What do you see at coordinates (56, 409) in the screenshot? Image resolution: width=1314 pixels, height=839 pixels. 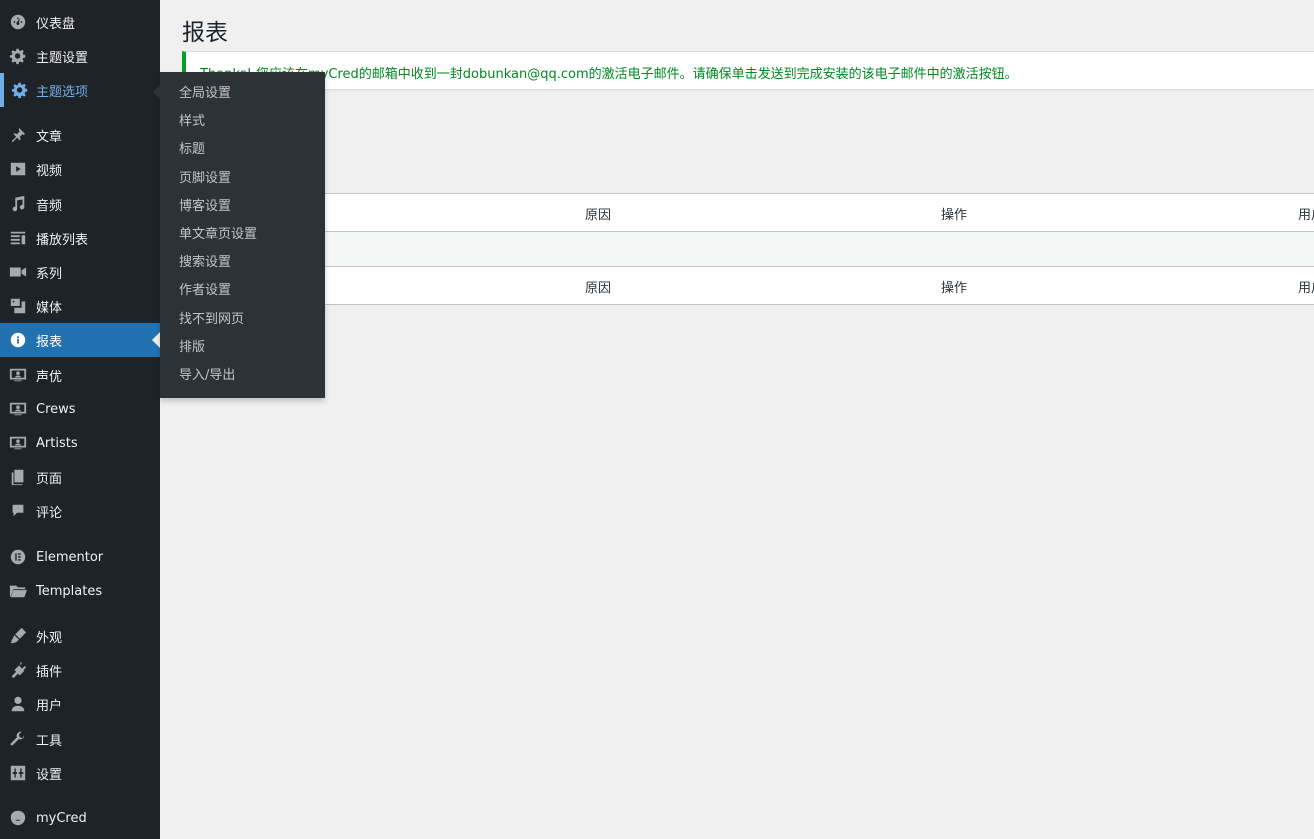 I see `sidebar-item-label: Crews` at bounding box center [56, 409].